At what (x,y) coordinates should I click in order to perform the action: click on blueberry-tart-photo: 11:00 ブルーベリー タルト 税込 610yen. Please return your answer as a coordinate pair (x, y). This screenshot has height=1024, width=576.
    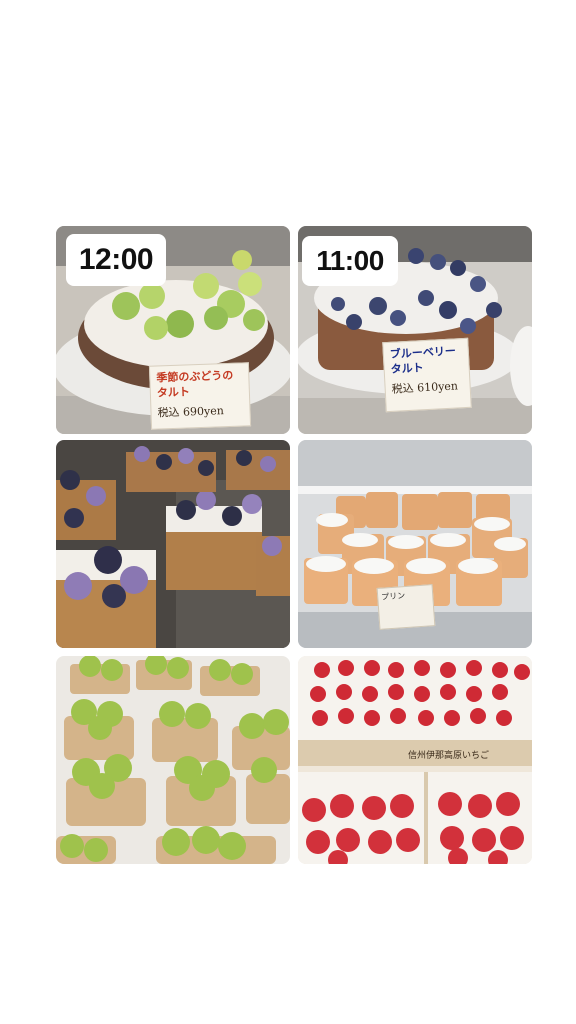
    Looking at the image, I should click on (415, 330).